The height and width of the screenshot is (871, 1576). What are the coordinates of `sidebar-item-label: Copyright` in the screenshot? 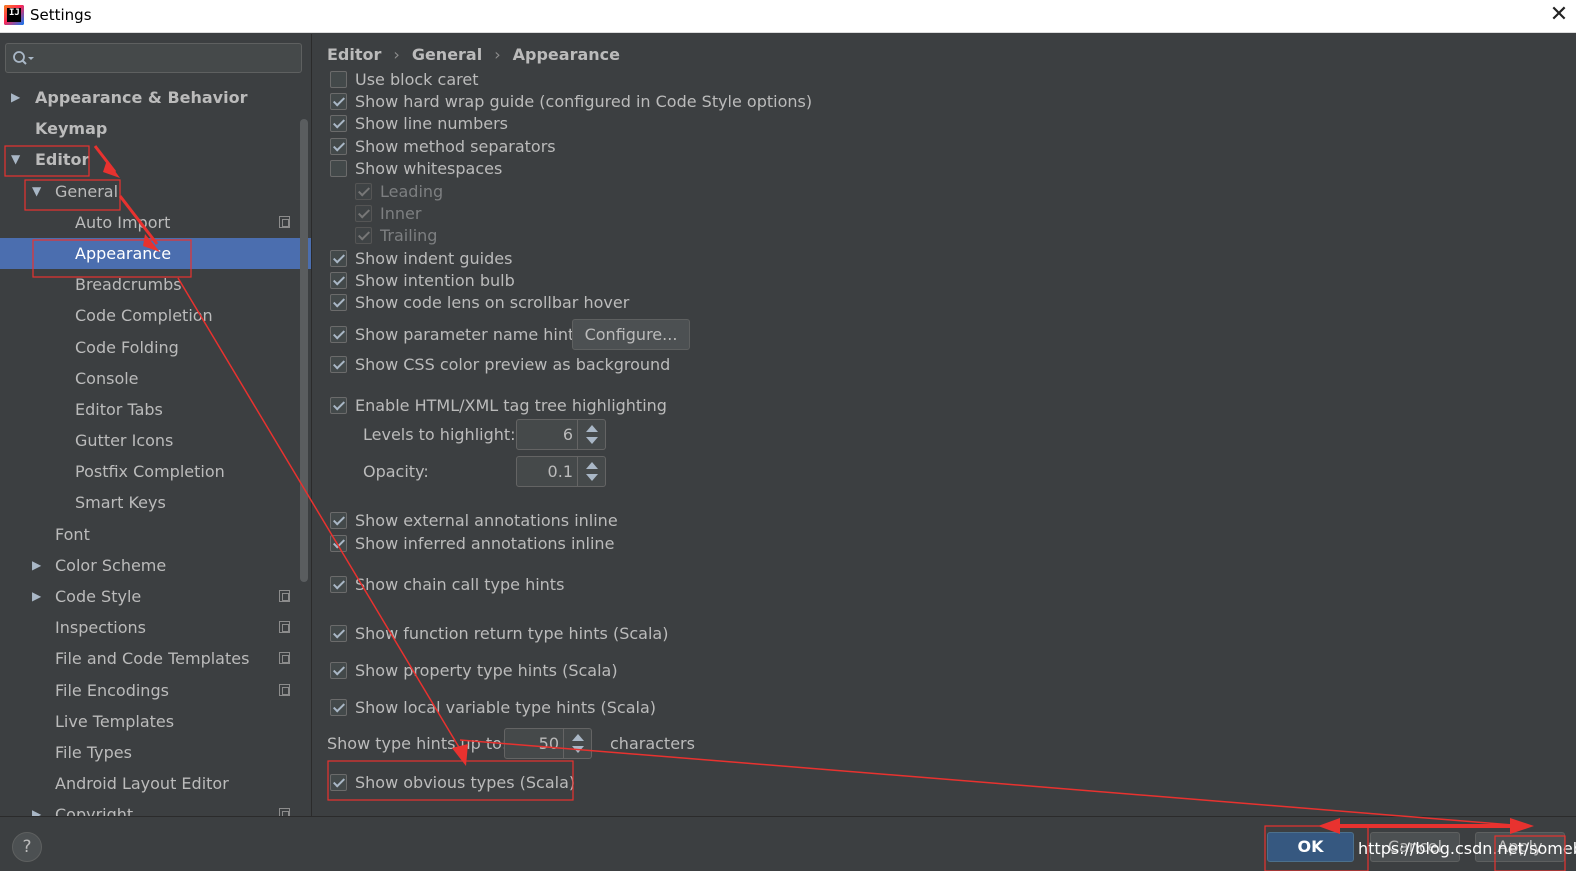 It's located at (94, 810).